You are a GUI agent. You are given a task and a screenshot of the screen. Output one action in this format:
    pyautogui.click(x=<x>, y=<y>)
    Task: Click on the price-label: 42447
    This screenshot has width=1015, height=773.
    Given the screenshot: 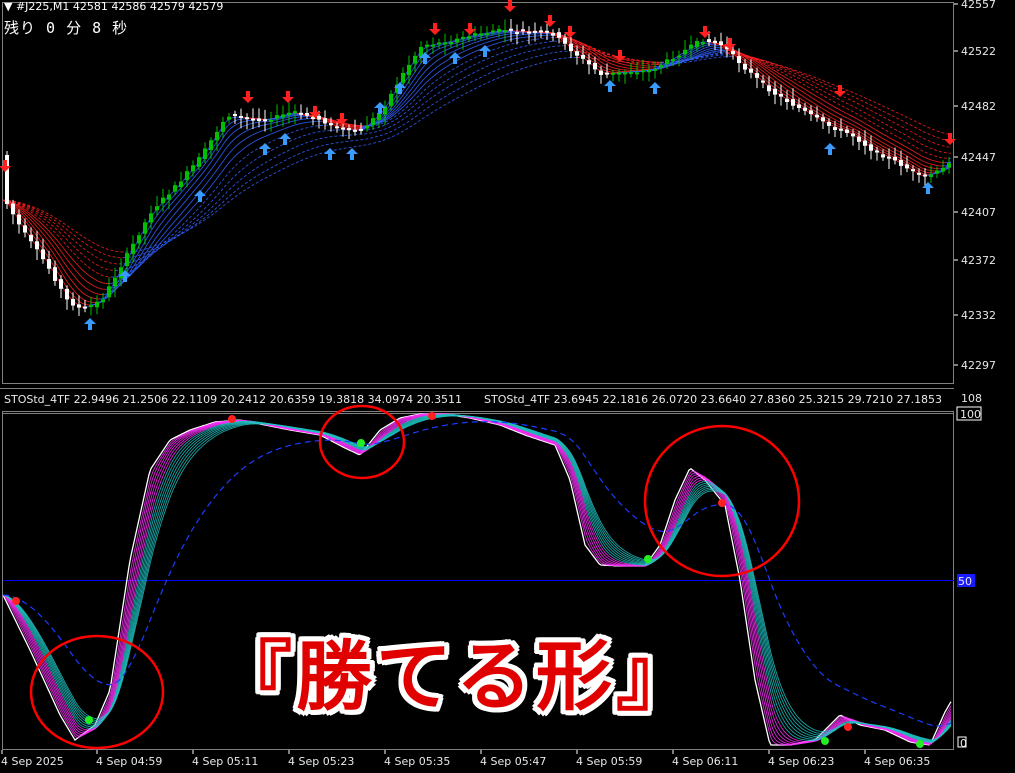 What is the action you would take?
    pyautogui.click(x=978, y=157)
    